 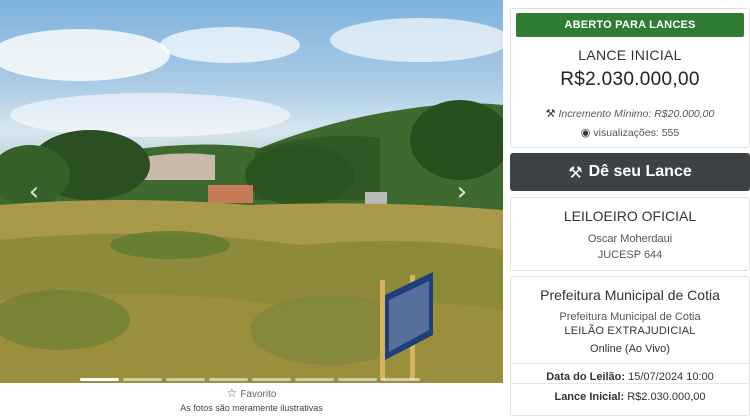 I want to click on views-count: 555, so click(x=670, y=133).